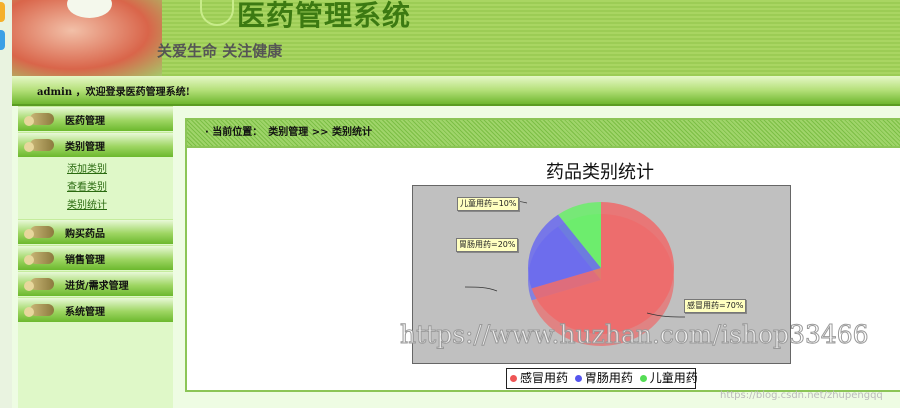 This screenshot has width=900, height=408. What do you see at coordinates (715, 306) in the screenshot?
I see `slice-label-cold: 感冒用药=70%` at bounding box center [715, 306].